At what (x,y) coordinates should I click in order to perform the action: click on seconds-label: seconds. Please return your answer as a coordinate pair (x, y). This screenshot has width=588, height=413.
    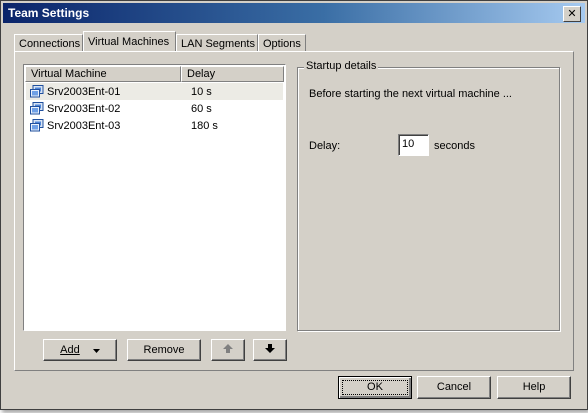
    Looking at the image, I should click on (454, 146).